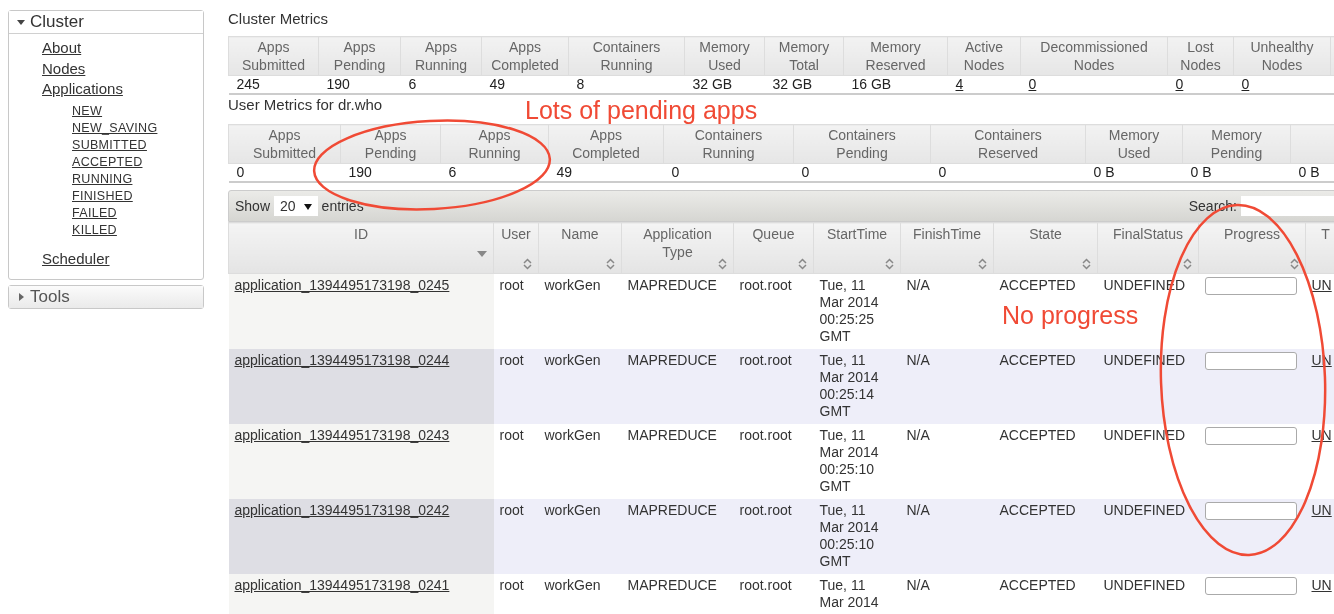 The width and height of the screenshot is (1334, 614). Describe the element at coordinates (773, 248) in the screenshot. I see `column-header: Queue` at that location.